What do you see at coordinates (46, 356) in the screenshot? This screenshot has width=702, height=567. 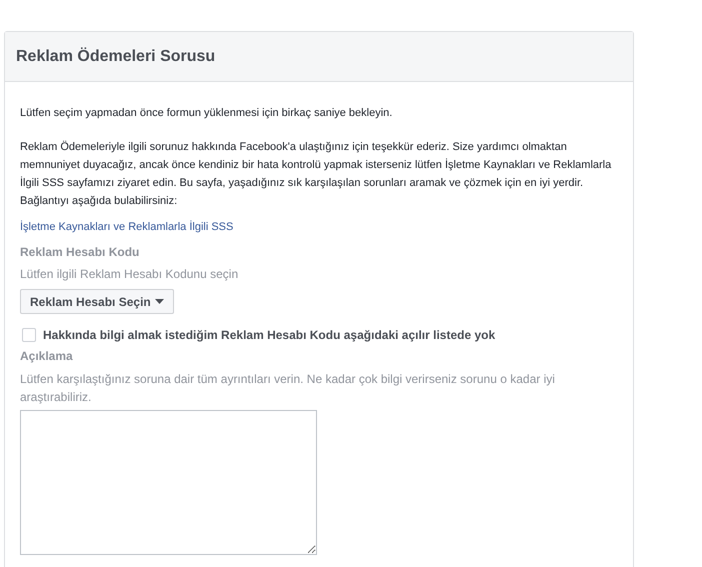 I see `field-label: Açıklama` at bounding box center [46, 356].